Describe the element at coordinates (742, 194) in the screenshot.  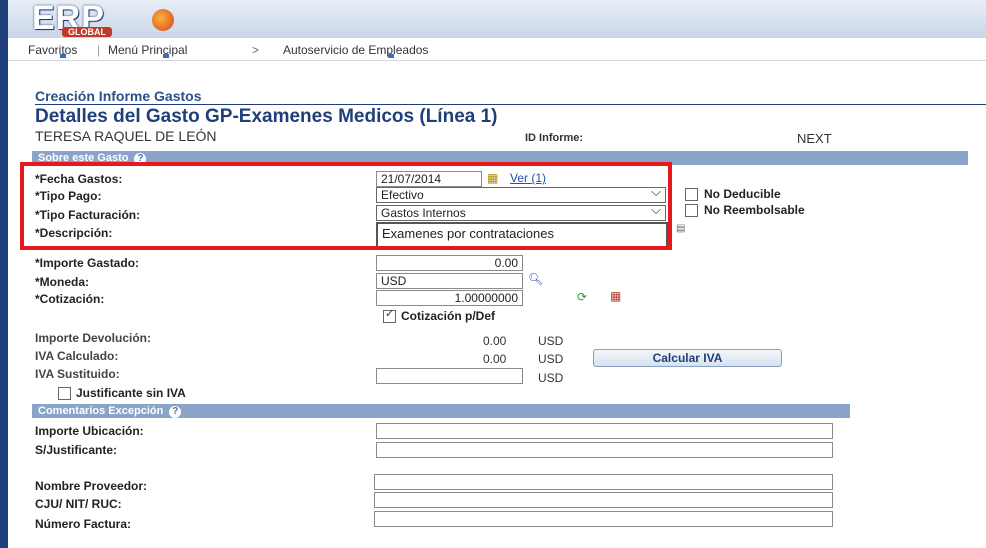
I see `no-deducible-label: No Deducible` at that location.